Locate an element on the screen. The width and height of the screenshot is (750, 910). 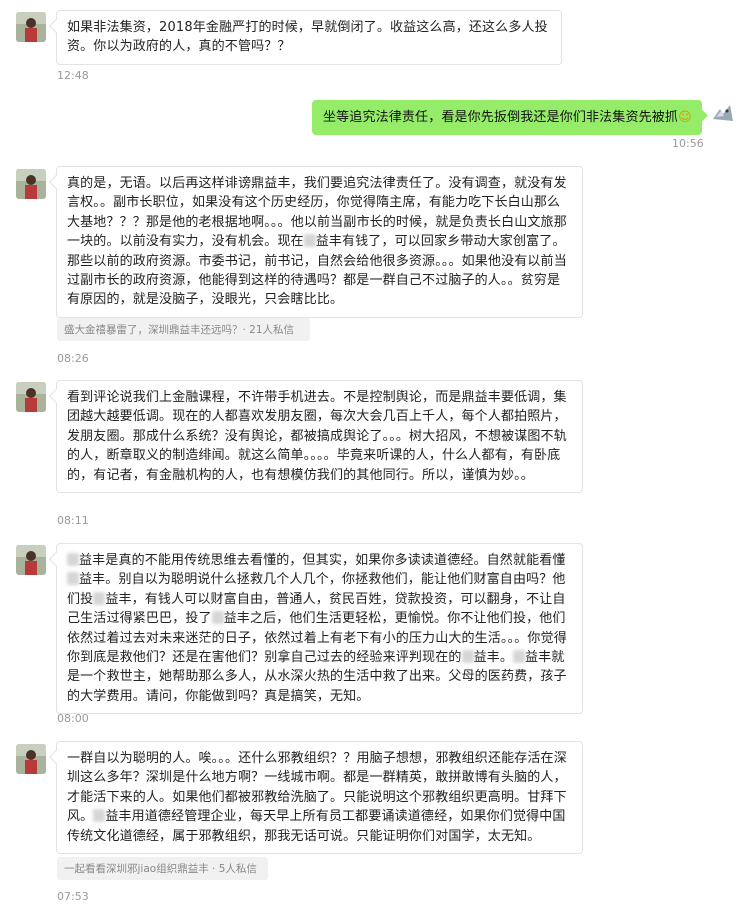
timestamp: 07:53 is located at coordinates (73, 896).